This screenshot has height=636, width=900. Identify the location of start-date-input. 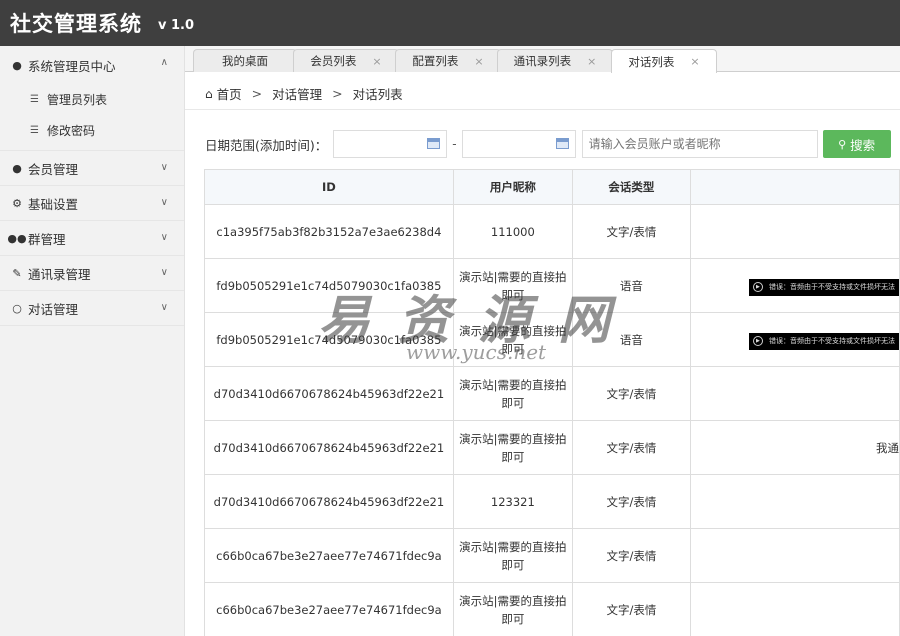
(390, 144).